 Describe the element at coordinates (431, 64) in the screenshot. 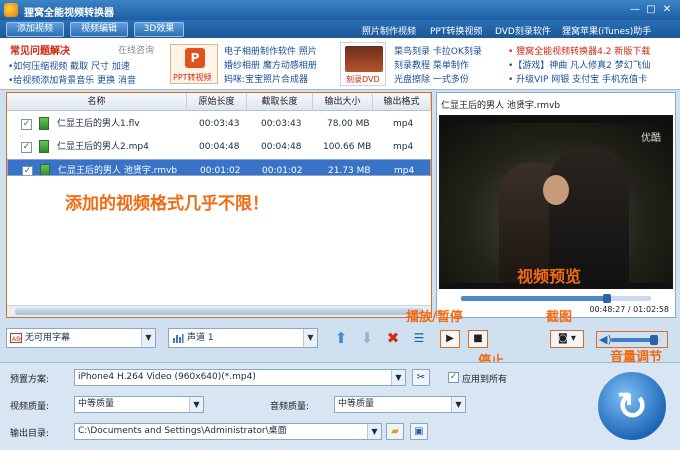

I see `banner-link: 刻录教程 菜单制作` at that location.